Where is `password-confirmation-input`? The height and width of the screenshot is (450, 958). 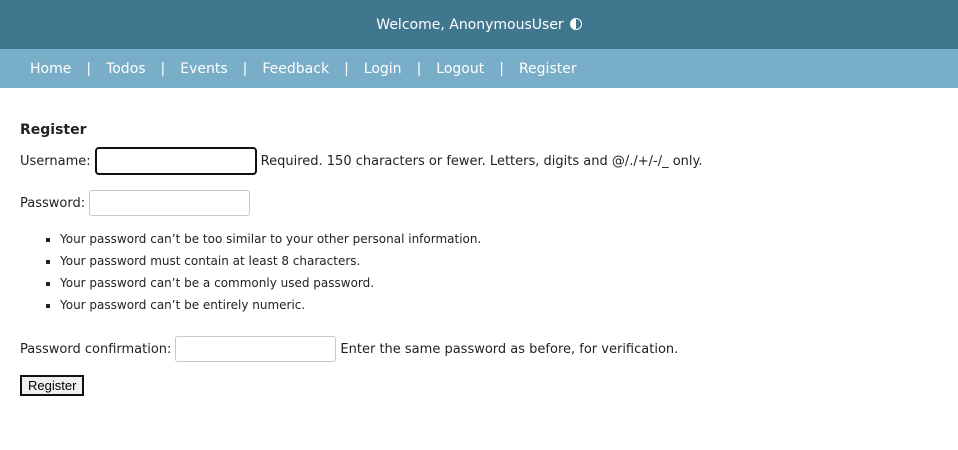 password-confirmation-input is located at coordinates (256, 349).